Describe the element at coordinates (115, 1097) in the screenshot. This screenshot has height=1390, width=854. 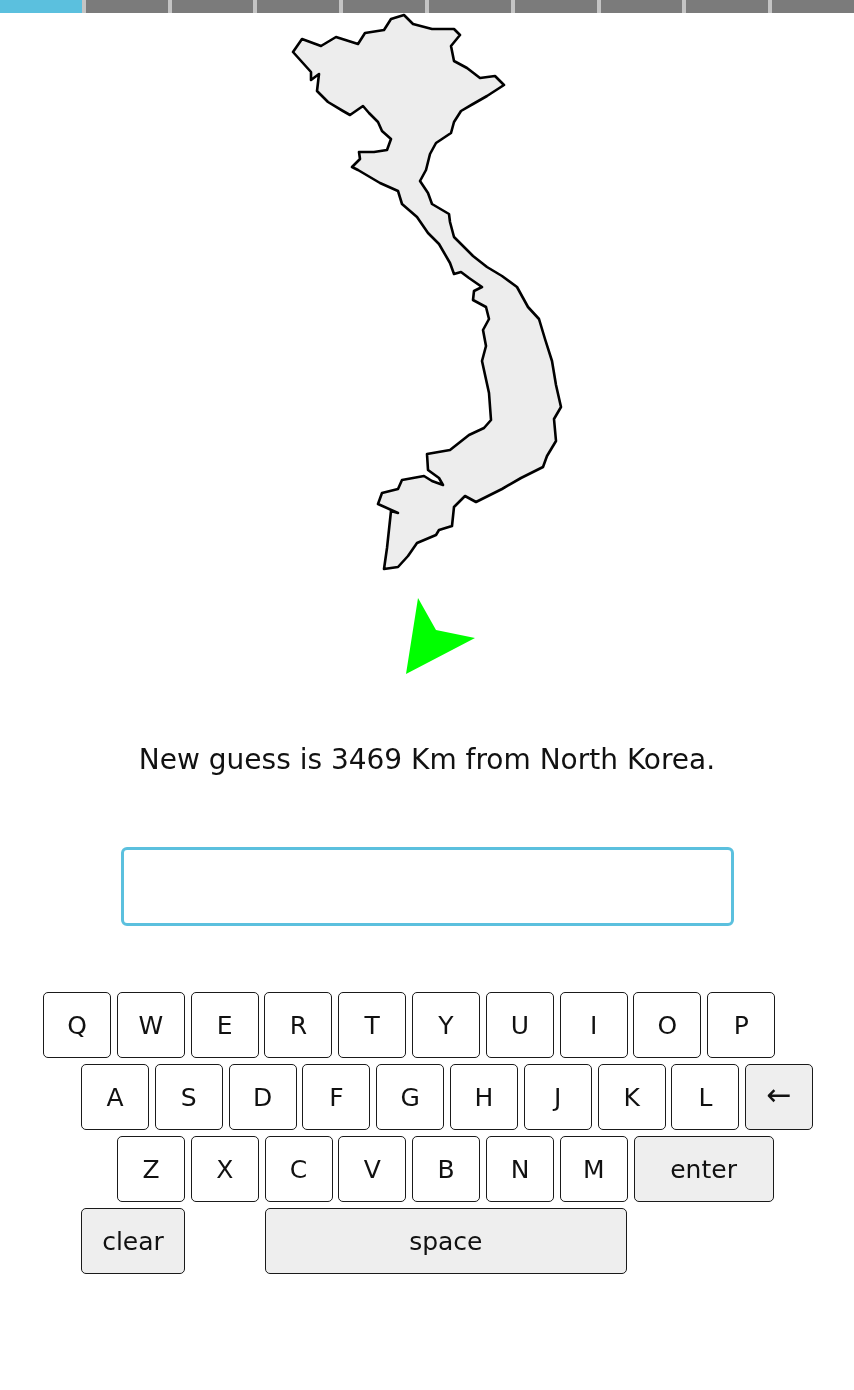
I see `letter-key: A` at that location.